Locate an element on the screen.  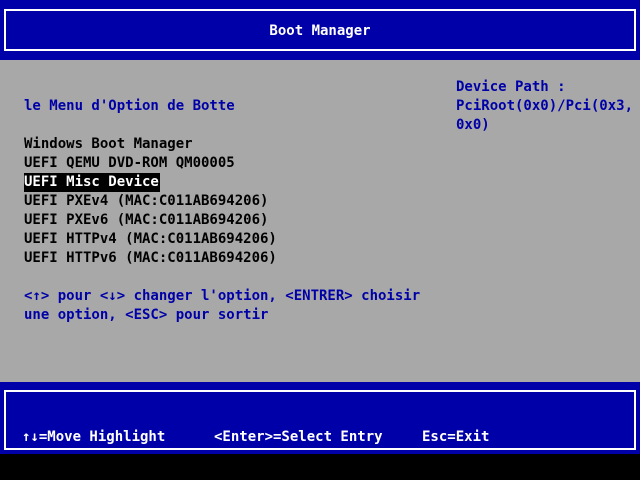
exit-hint: Esc=Exit is located at coordinates (456, 437).